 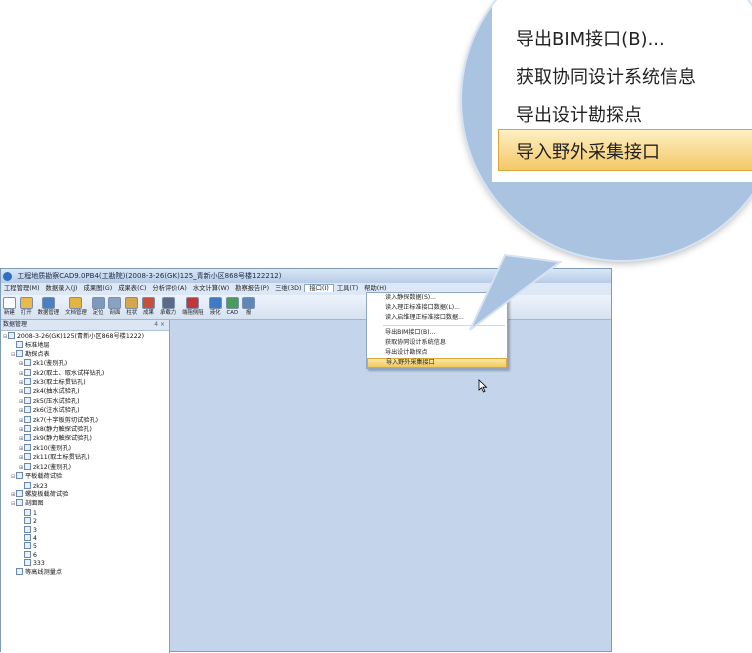 I want to click on menu-6: 勘察报告(P), so click(x=252, y=288).